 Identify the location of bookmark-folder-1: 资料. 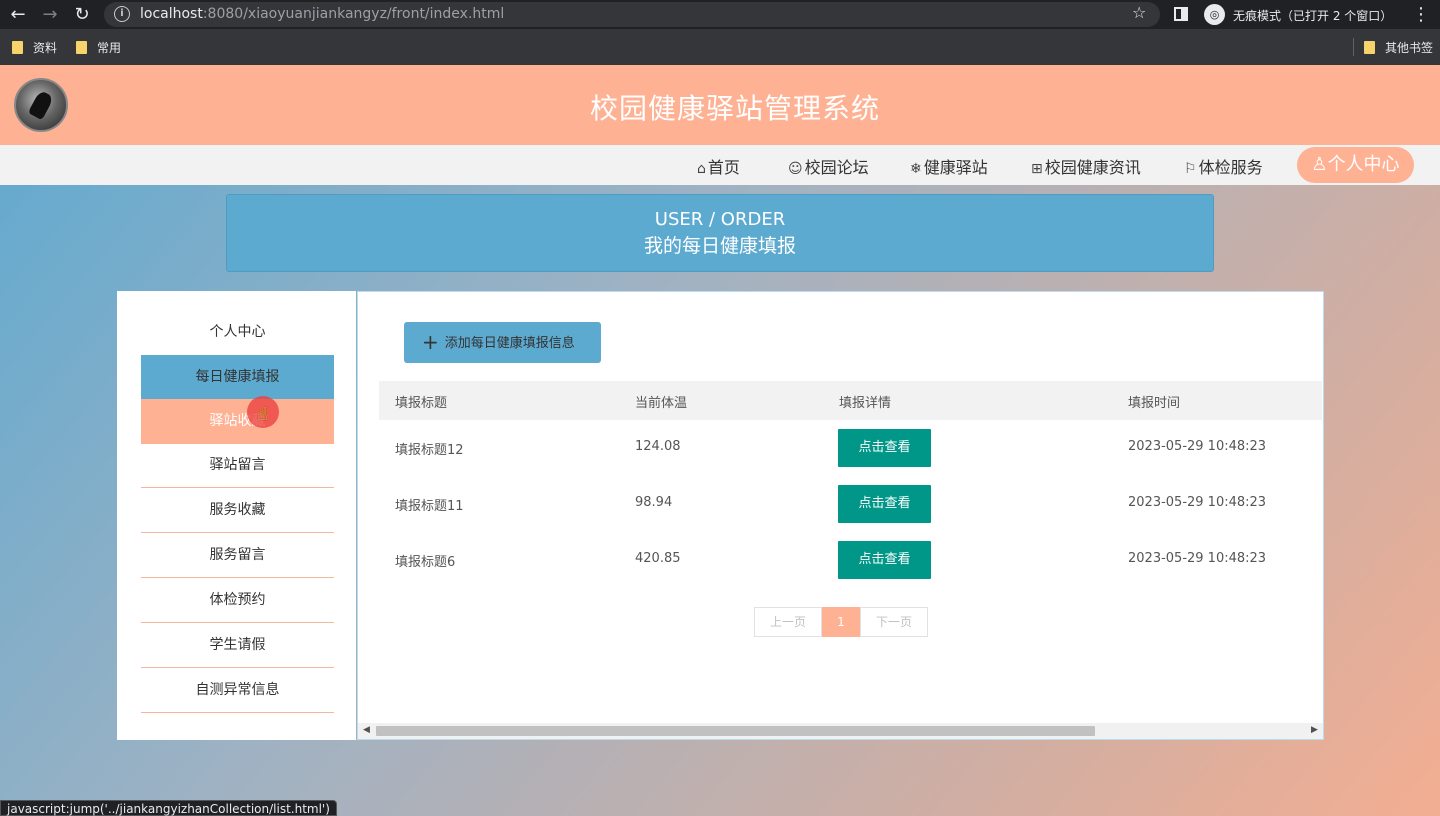
(34, 47).